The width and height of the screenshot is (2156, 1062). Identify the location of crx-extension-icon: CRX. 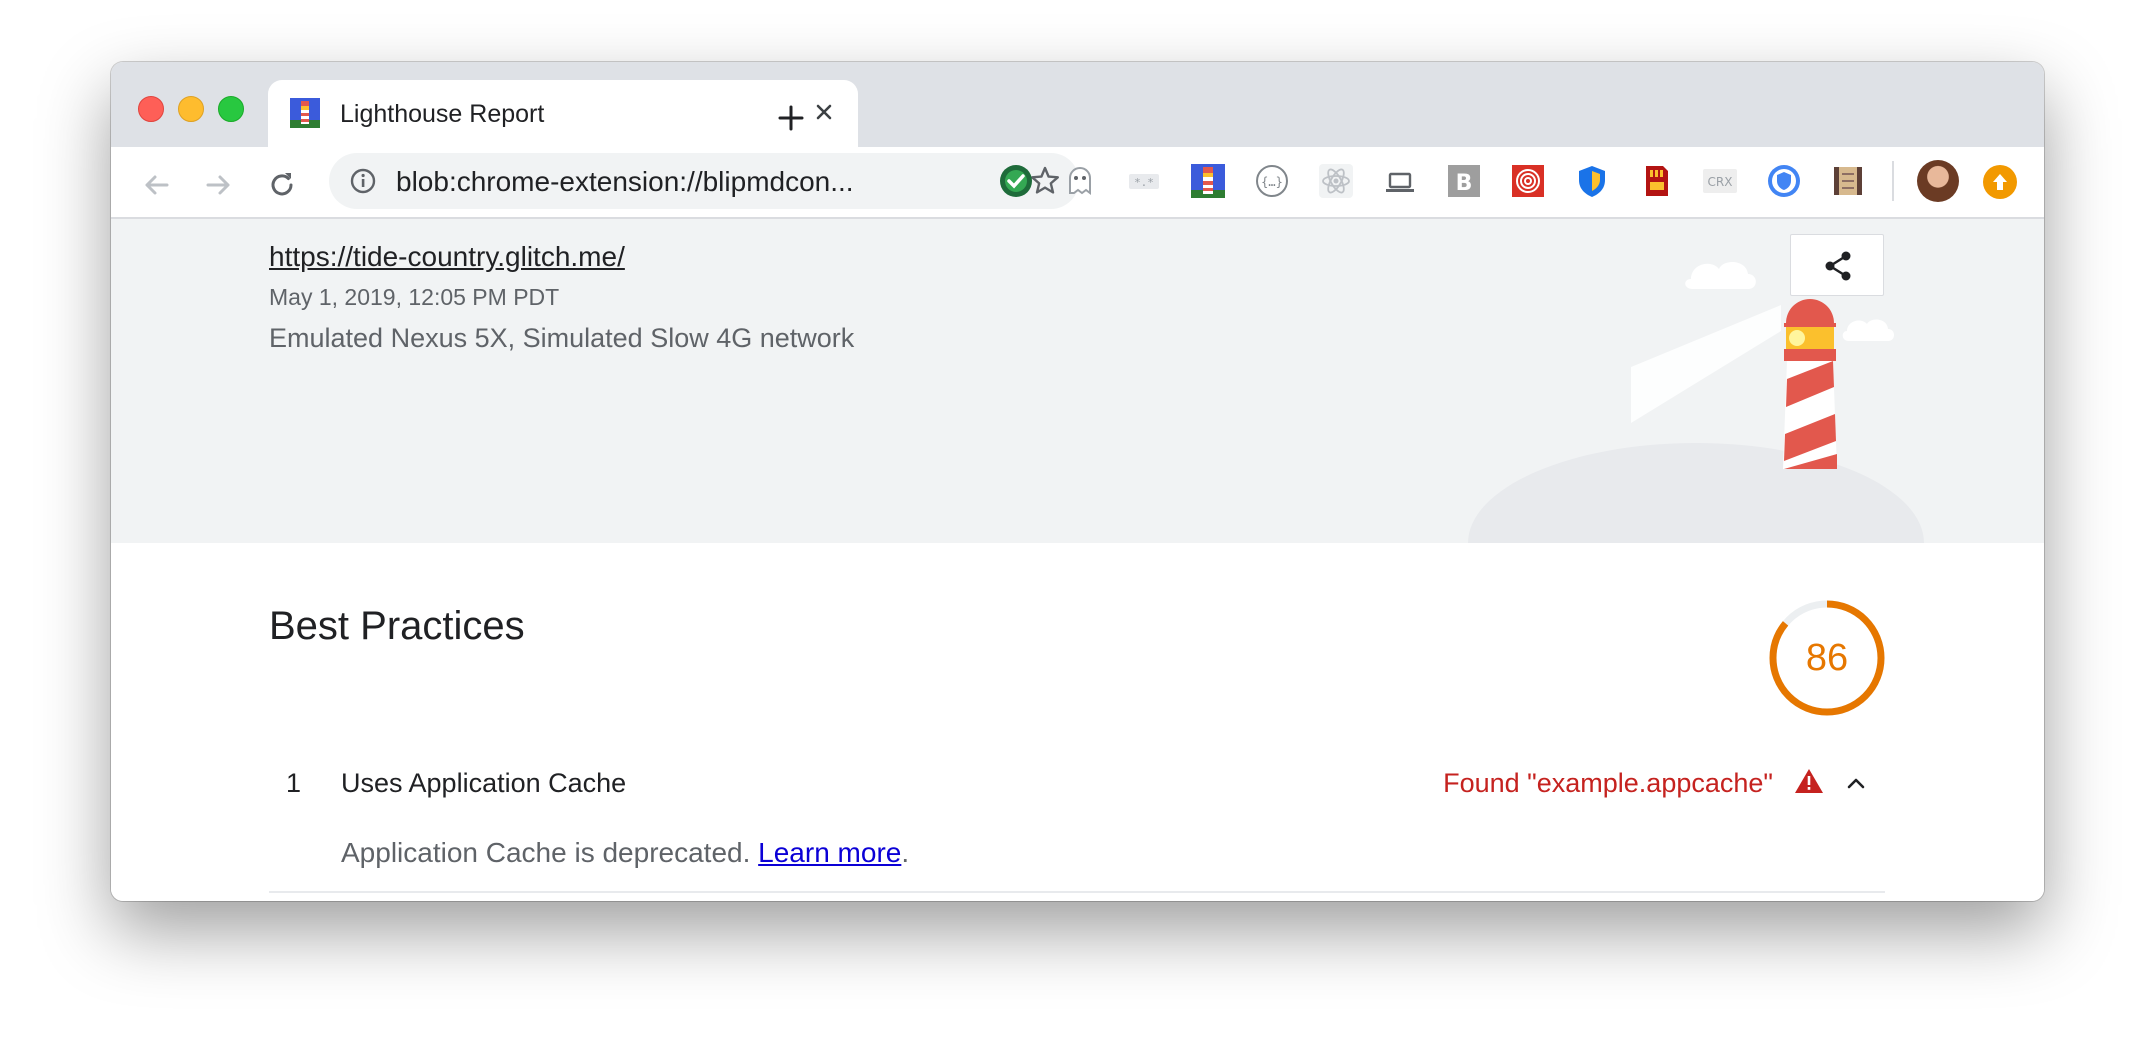
(1720, 181).